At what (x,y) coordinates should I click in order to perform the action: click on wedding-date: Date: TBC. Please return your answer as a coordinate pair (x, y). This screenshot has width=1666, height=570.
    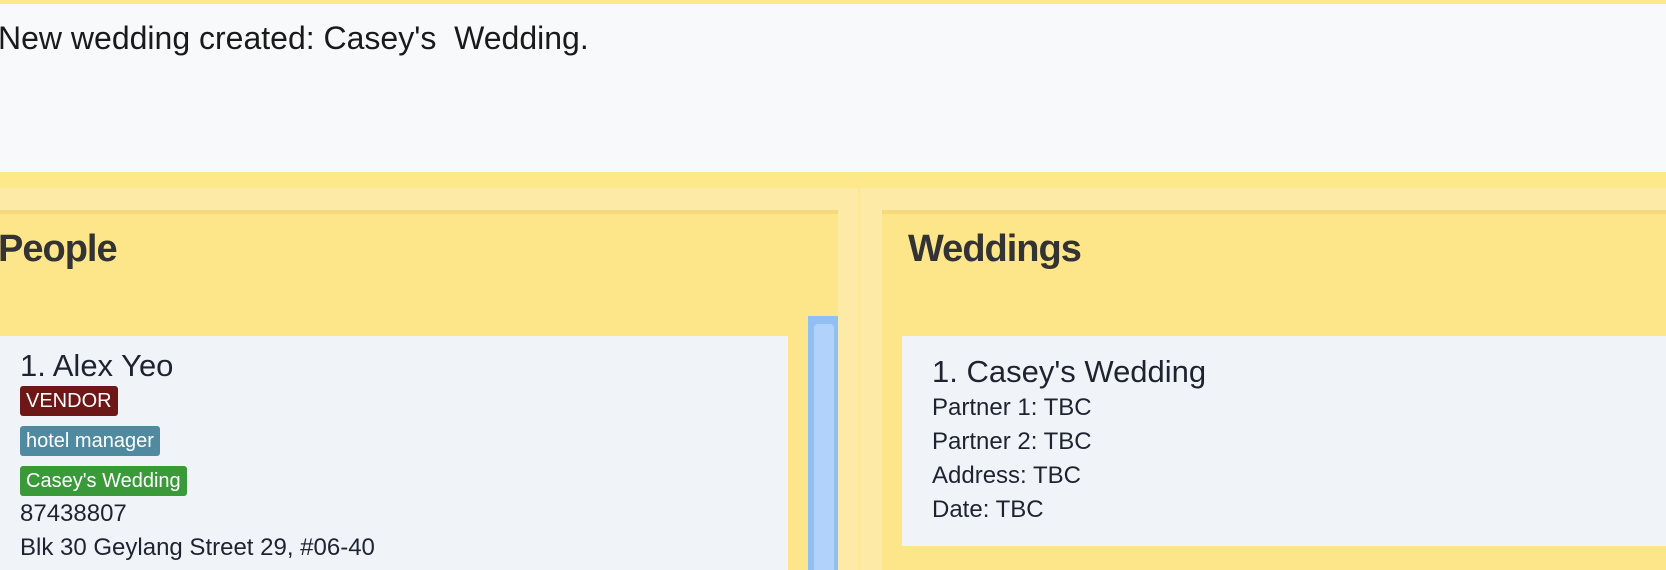
    Looking at the image, I should click on (988, 509).